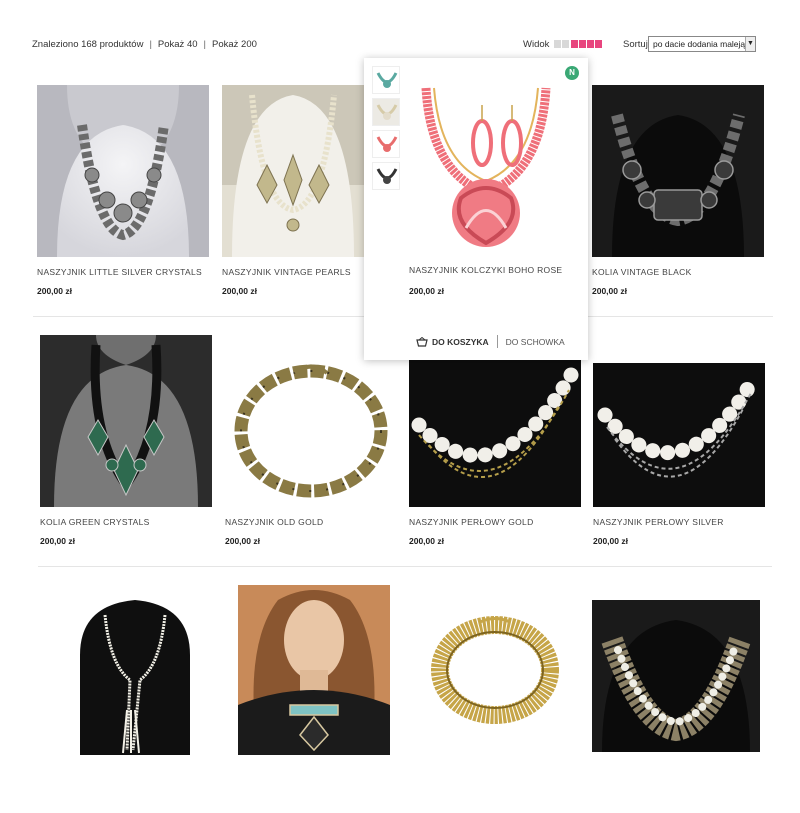 Image resolution: width=800 pixels, height=813 pixels. What do you see at coordinates (95, 522) in the screenshot?
I see `product-name: KOLIA GREEN CRYSTALS` at bounding box center [95, 522].